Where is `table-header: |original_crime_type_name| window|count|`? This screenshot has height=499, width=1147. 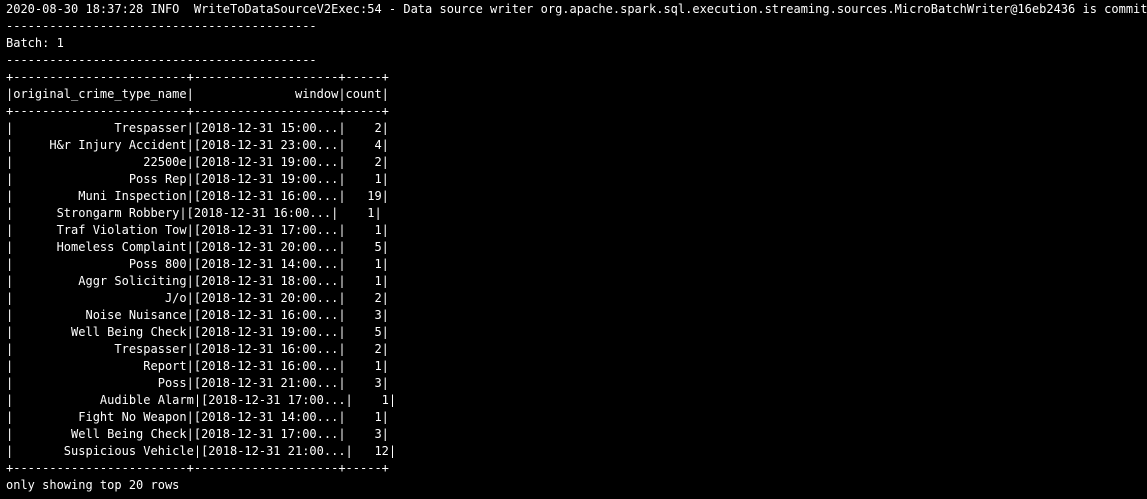
table-header: |original_crime_type_name| window|count| is located at coordinates (197, 94).